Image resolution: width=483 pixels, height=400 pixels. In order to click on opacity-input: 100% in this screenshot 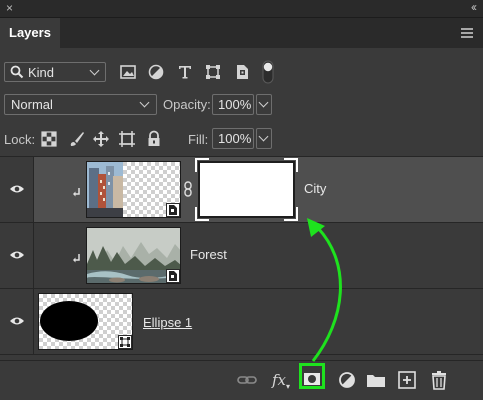, I will do `click(233, 104)`.